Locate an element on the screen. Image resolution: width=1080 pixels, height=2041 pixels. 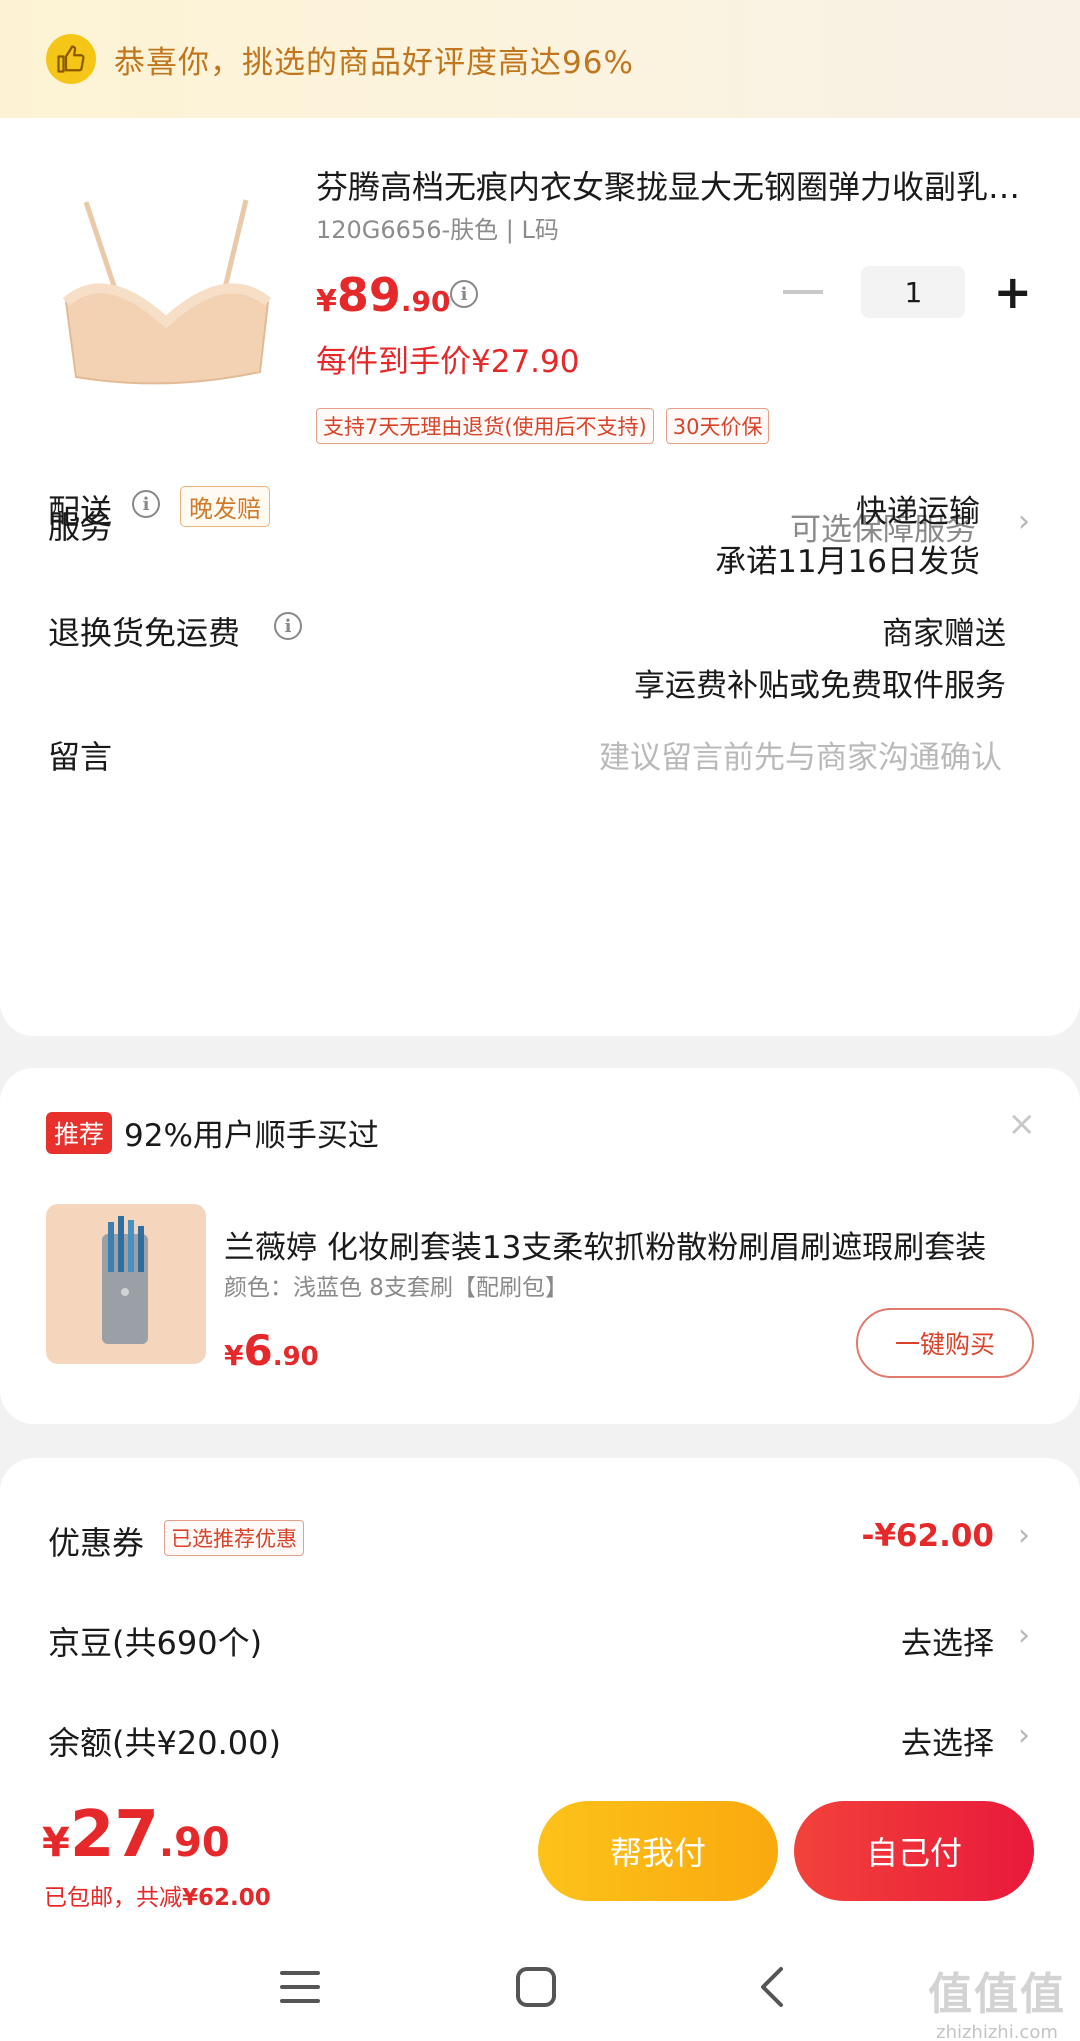
delivery-label: 配送 is located at coordinates (80, 511).